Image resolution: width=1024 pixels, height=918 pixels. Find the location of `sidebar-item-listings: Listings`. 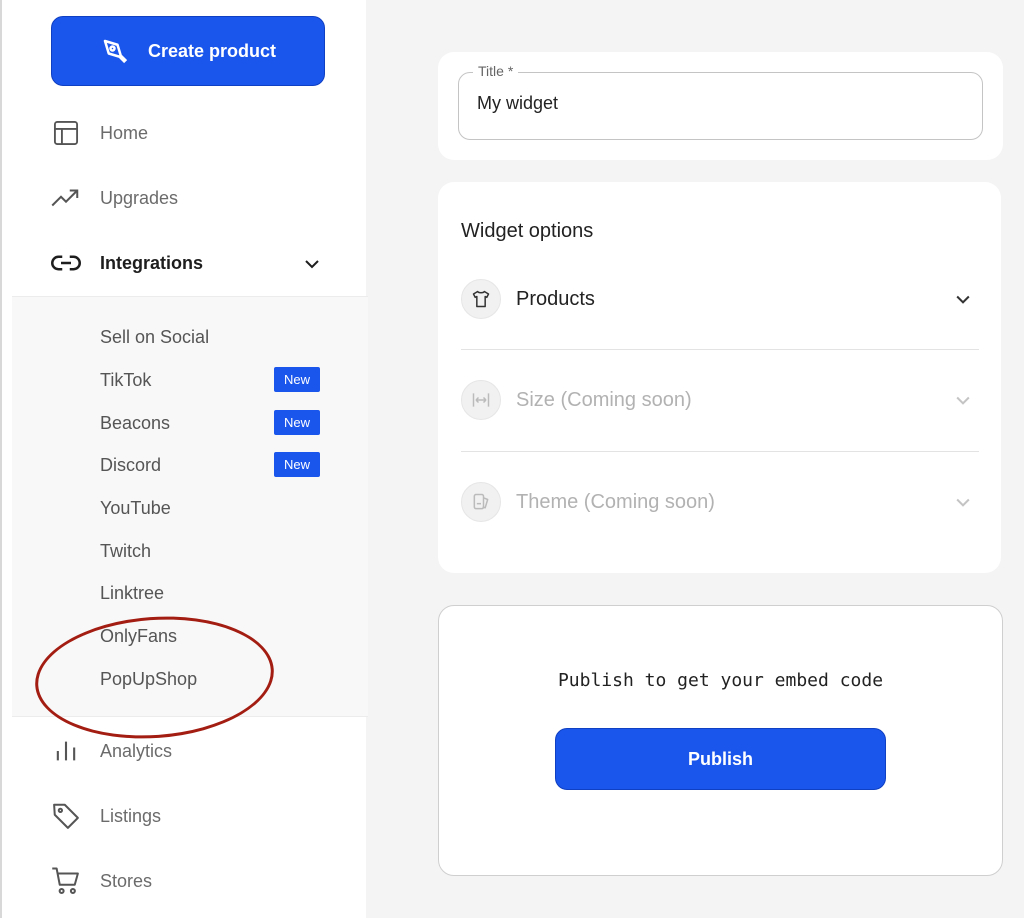

sidebar-item-listings: Listings is located at coordinates (105, 816).